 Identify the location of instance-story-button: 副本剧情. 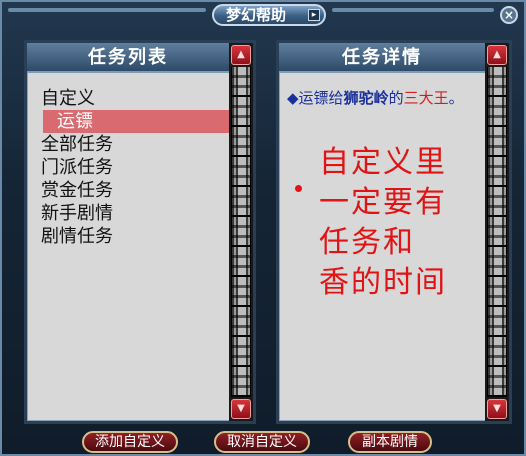
(390, 442).